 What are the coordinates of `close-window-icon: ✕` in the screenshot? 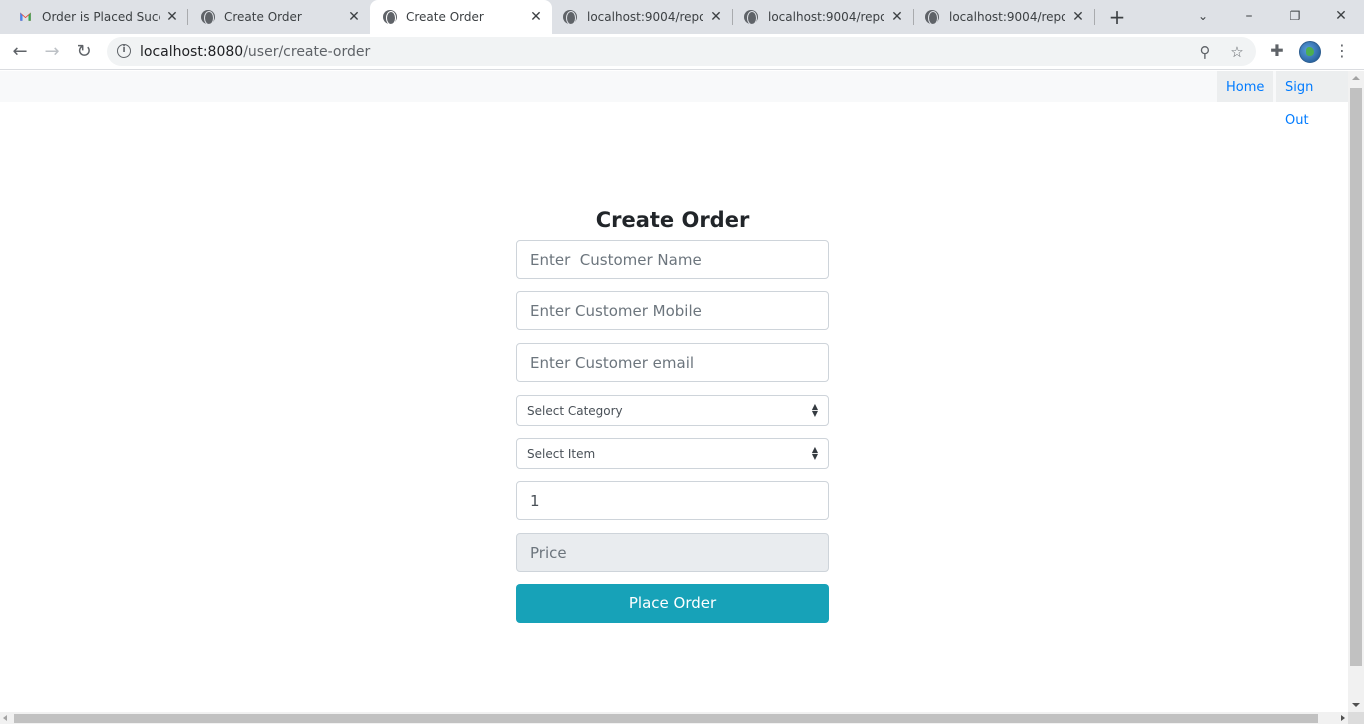 It's located at (1341, 16).